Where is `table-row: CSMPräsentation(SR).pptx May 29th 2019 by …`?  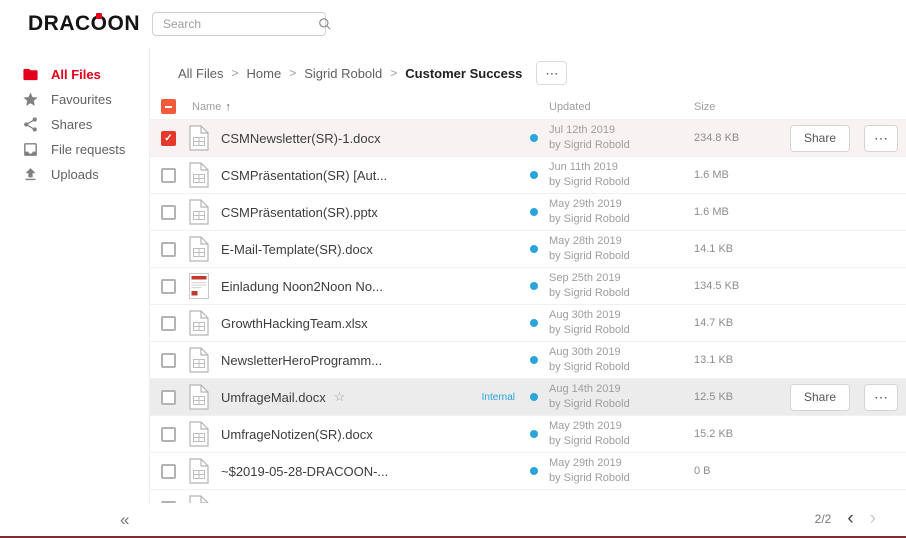 table-row: CSMPräsentation(SR).pptx May 29th 2019 by … is located at coordinates (528, 212).